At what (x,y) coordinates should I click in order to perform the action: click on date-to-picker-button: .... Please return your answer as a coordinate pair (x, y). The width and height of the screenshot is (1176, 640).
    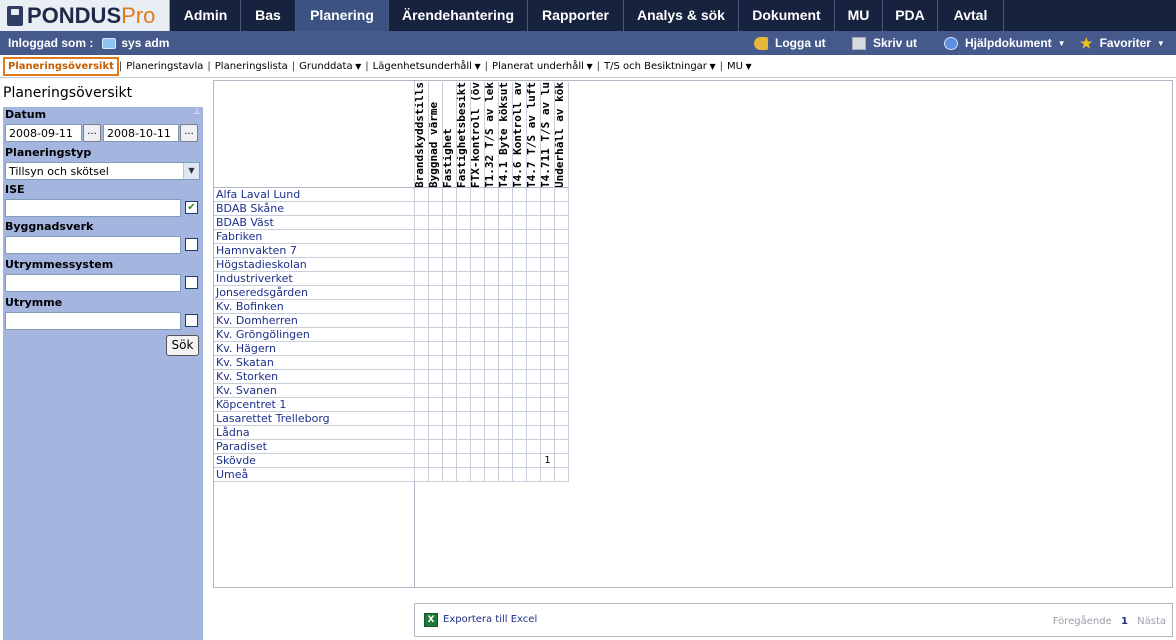
    Looking at the image, I should click on (189, 133).